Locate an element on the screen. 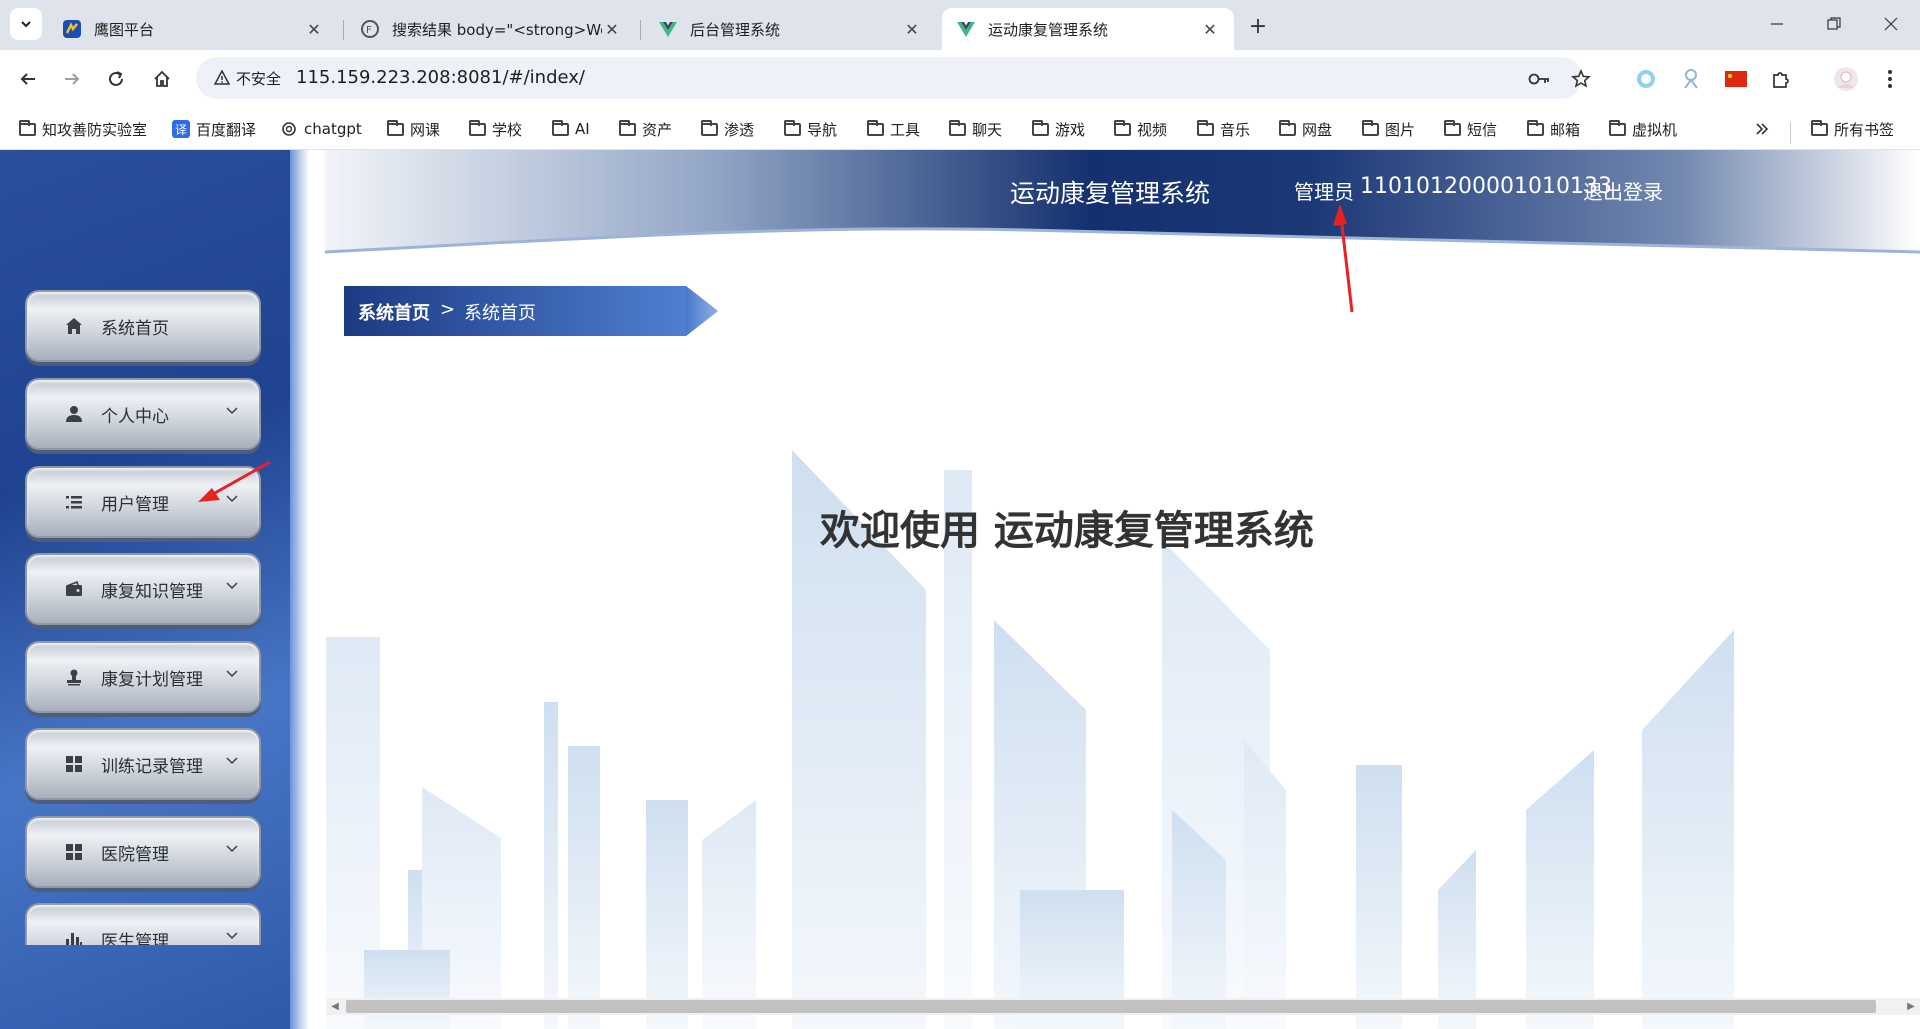  bookmark-item: 译百度翻译 is located at coordinates (214, 129).